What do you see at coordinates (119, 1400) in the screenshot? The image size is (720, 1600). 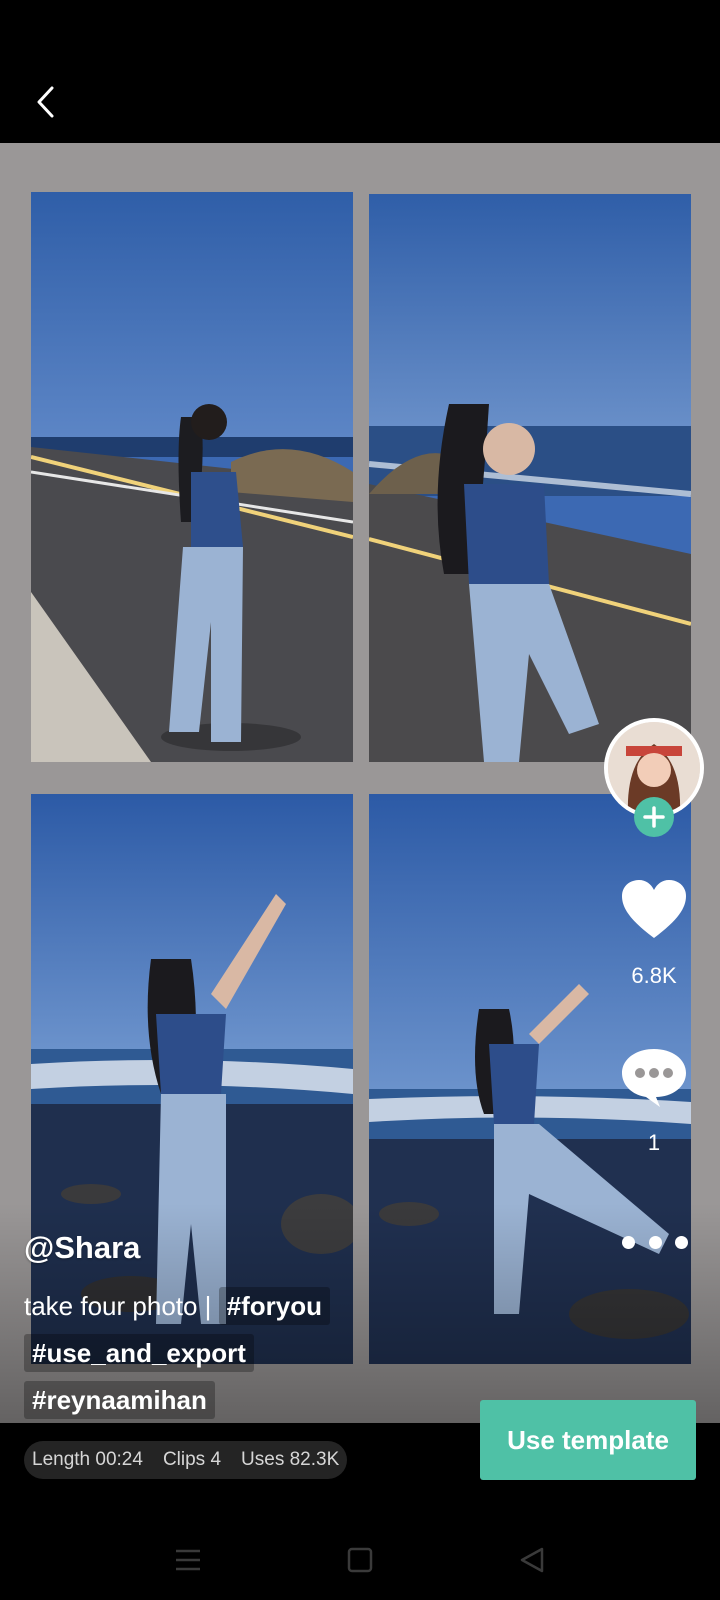 I see `hashtag-reynaamihan: #reynaamihan` at bounding box center [119, 1400].